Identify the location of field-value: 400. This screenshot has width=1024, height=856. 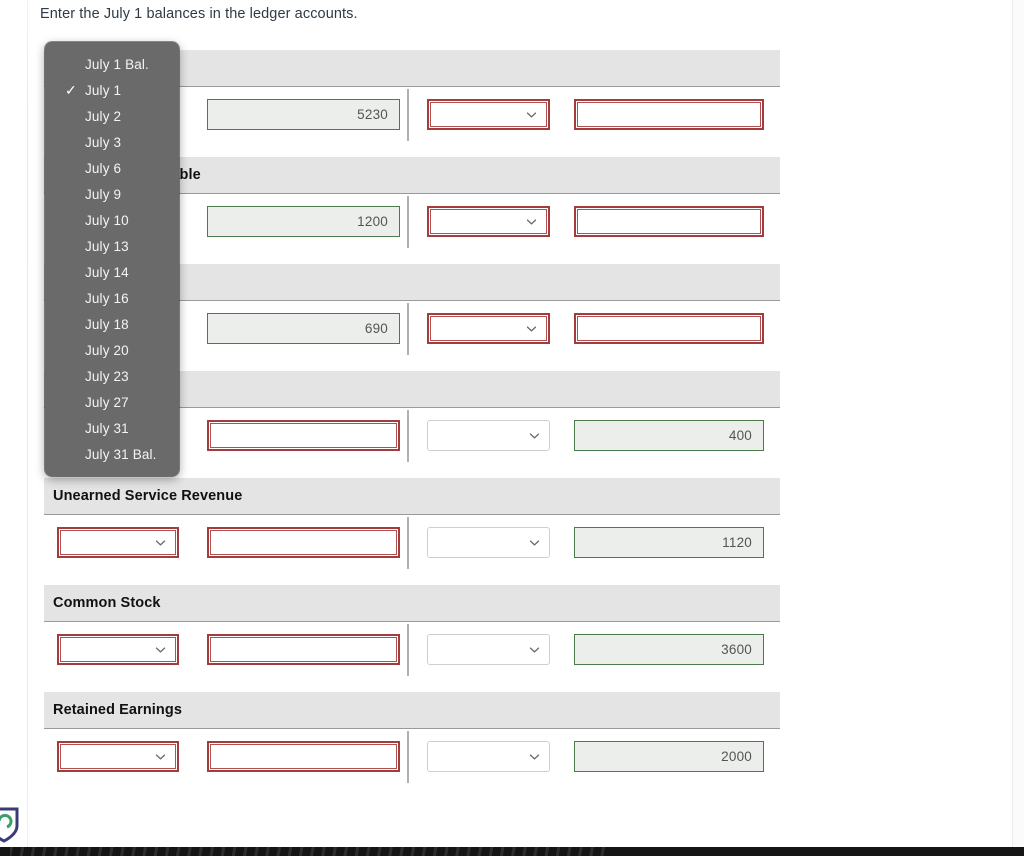
(740, 435).